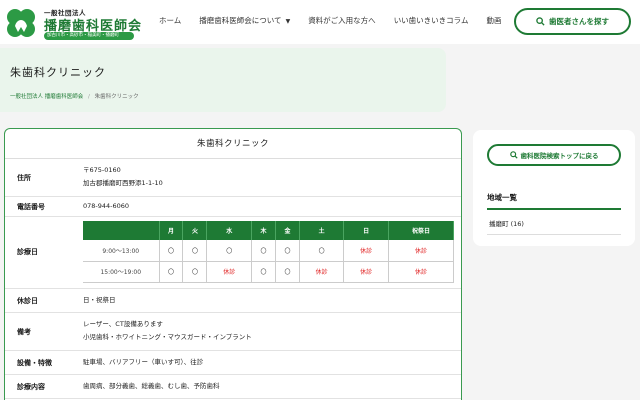  Describe the element at coordinates (506, 223) in the screenshot. I see `area-list-item: 播磨町 (16)` at that location.